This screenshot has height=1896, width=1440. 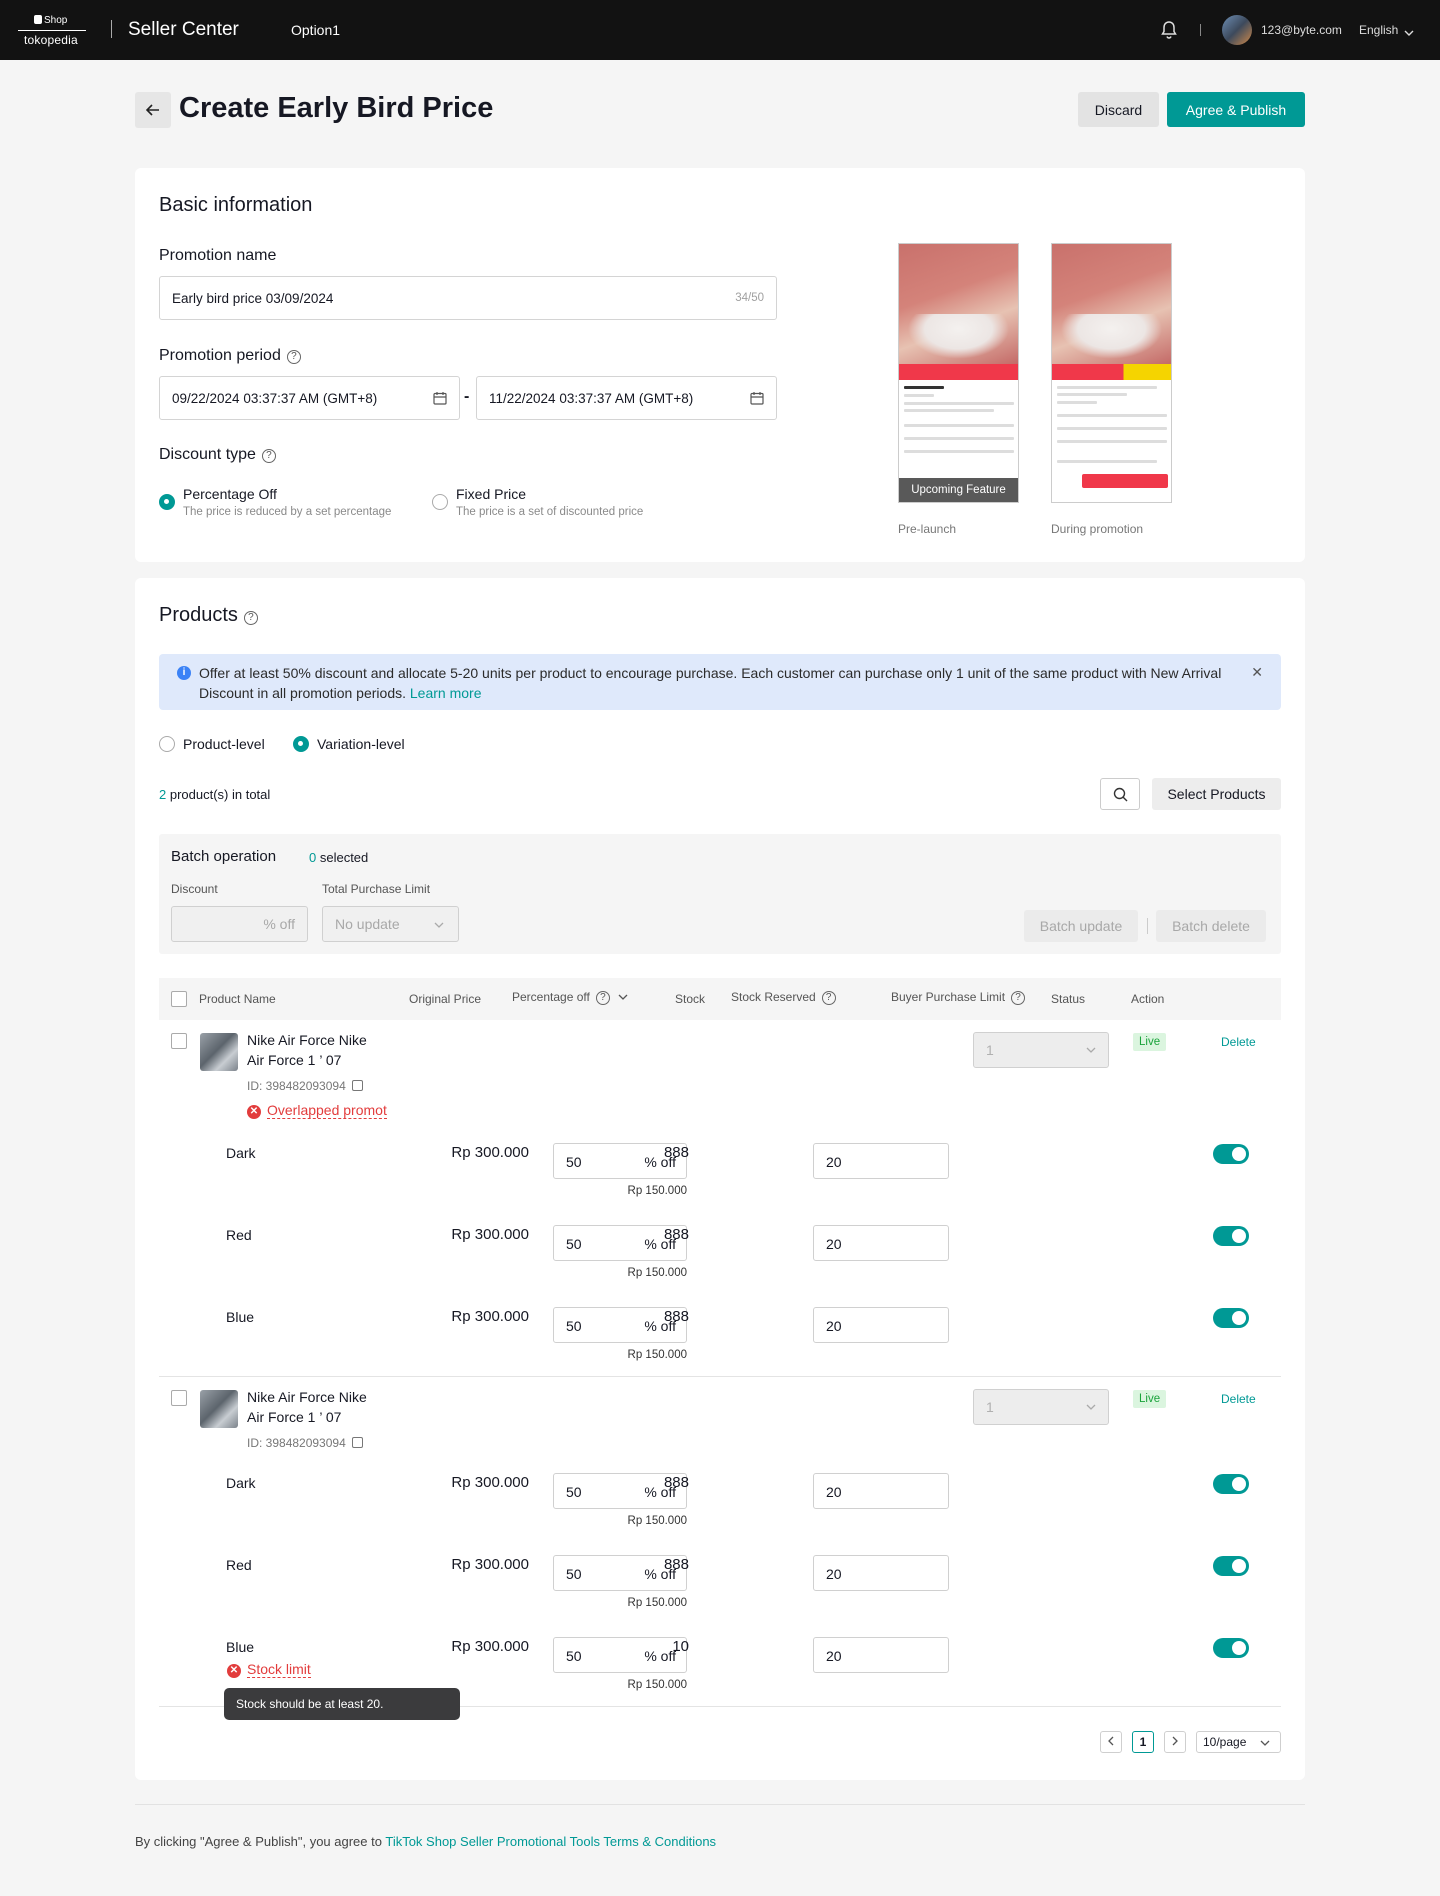 What do you see at coordinates (440, 502) in the screenshot?
I see `fixed-price-radio` at bounding box center [440, 502].